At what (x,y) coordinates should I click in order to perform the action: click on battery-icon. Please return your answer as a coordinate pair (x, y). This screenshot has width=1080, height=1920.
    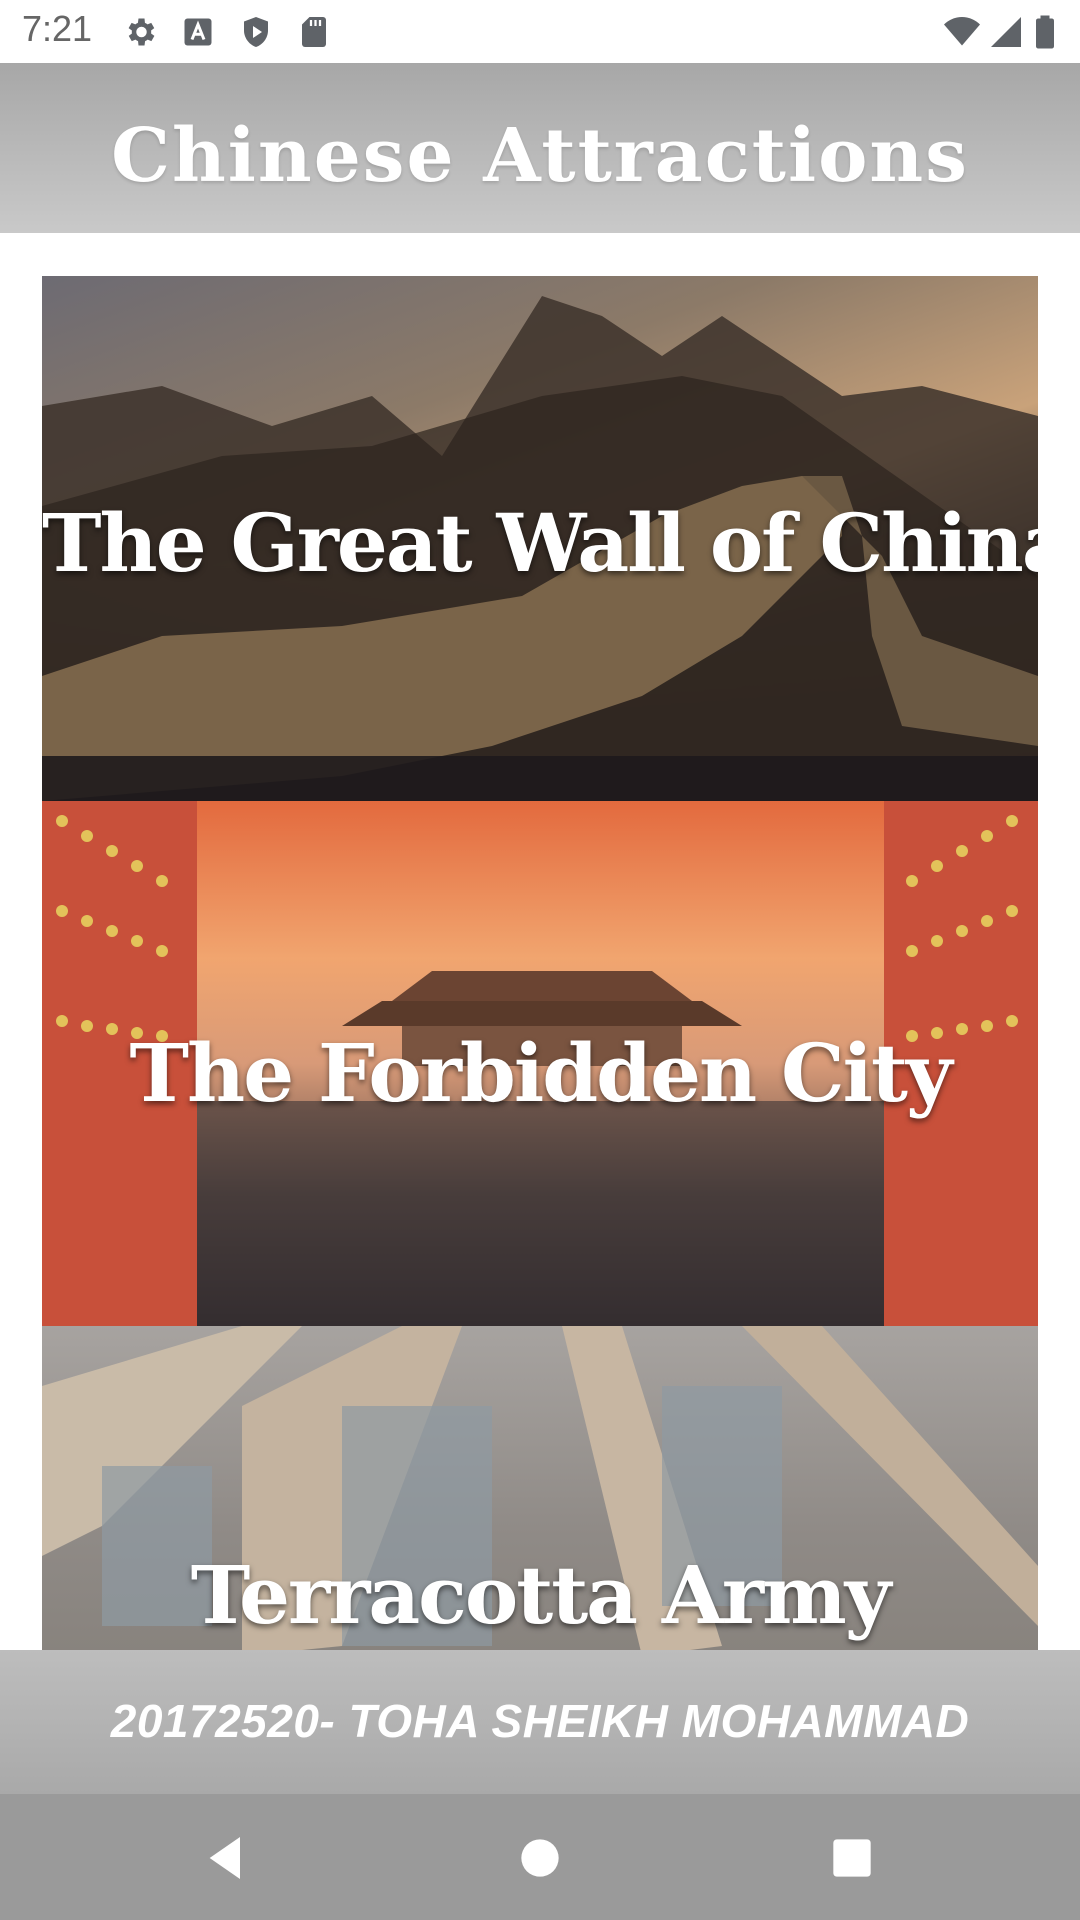
    Looking at the image, I should click on (1045, 32).